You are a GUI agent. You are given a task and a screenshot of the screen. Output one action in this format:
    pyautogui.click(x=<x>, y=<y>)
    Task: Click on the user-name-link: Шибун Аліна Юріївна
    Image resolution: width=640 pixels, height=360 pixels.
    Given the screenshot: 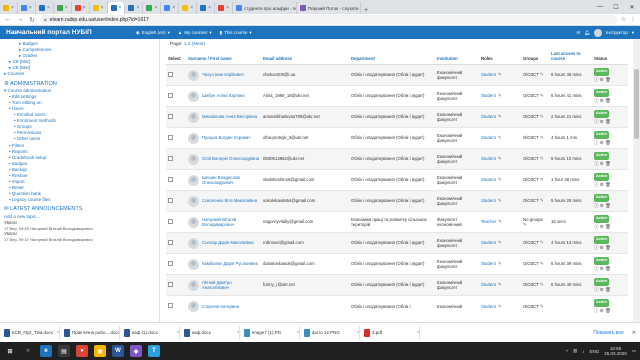 What is the action you would take?
    pyautogui.click(x=223, y=95)
    